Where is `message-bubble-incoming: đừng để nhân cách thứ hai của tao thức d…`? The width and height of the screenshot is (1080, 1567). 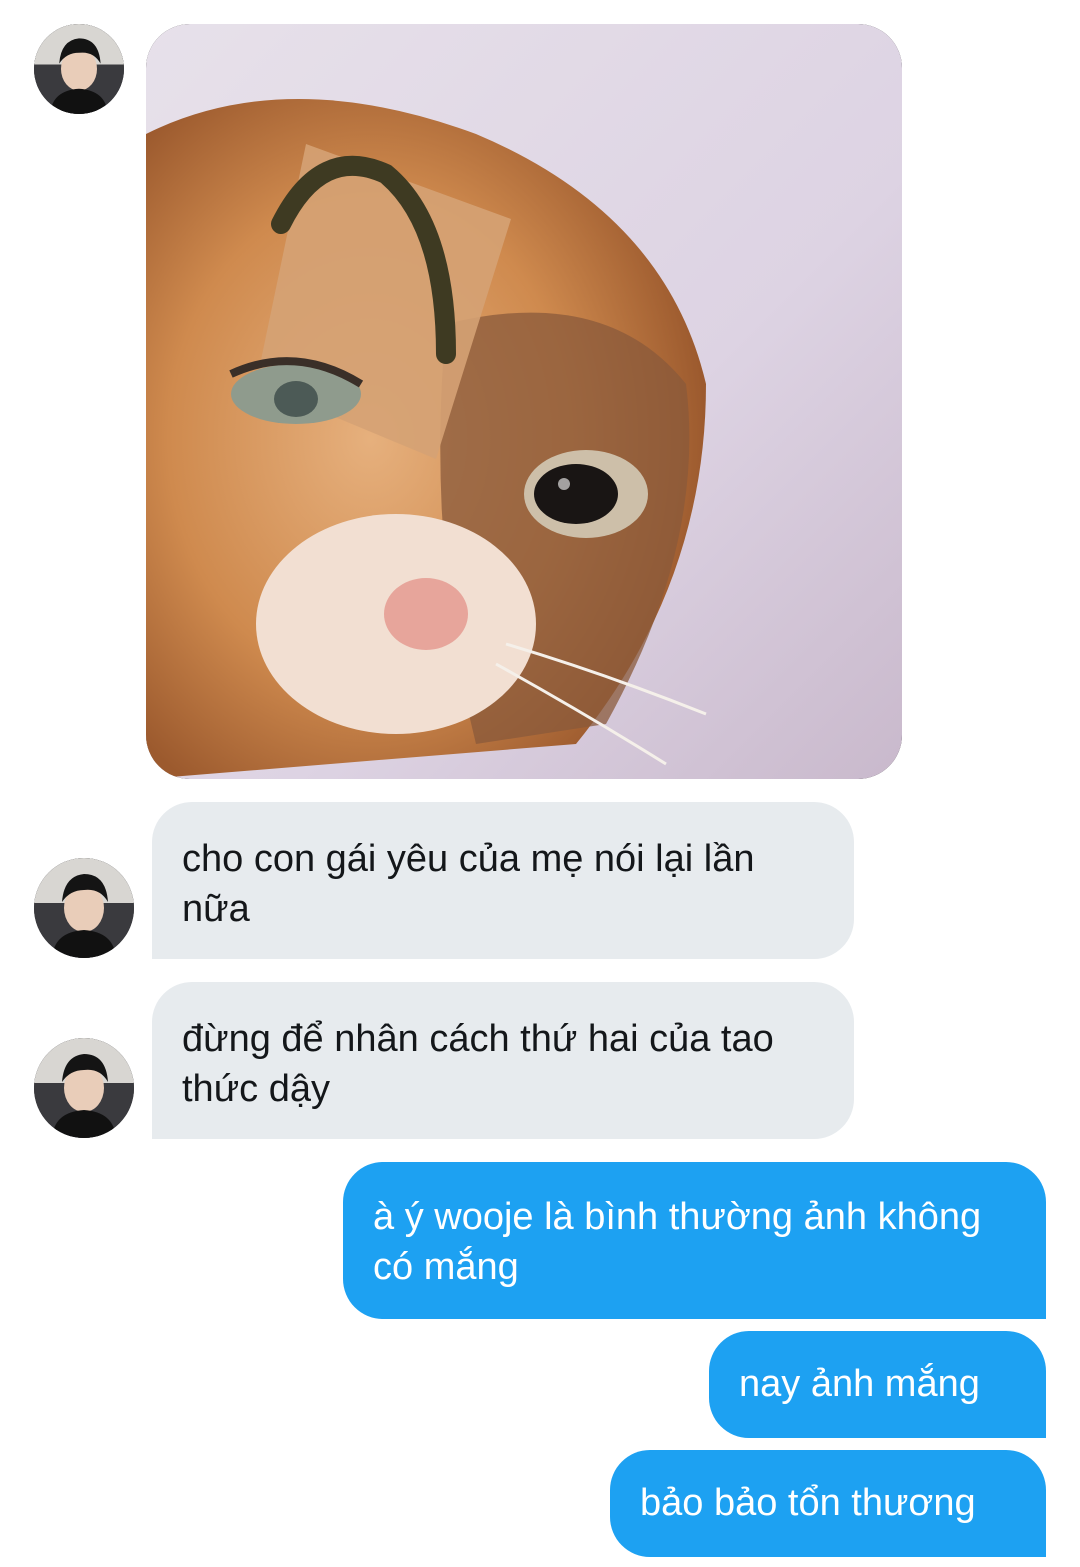
message-bubble-incoming: đừng để nhân cách thứ hai của tao thức d… is located at coordinates (503, 1060).